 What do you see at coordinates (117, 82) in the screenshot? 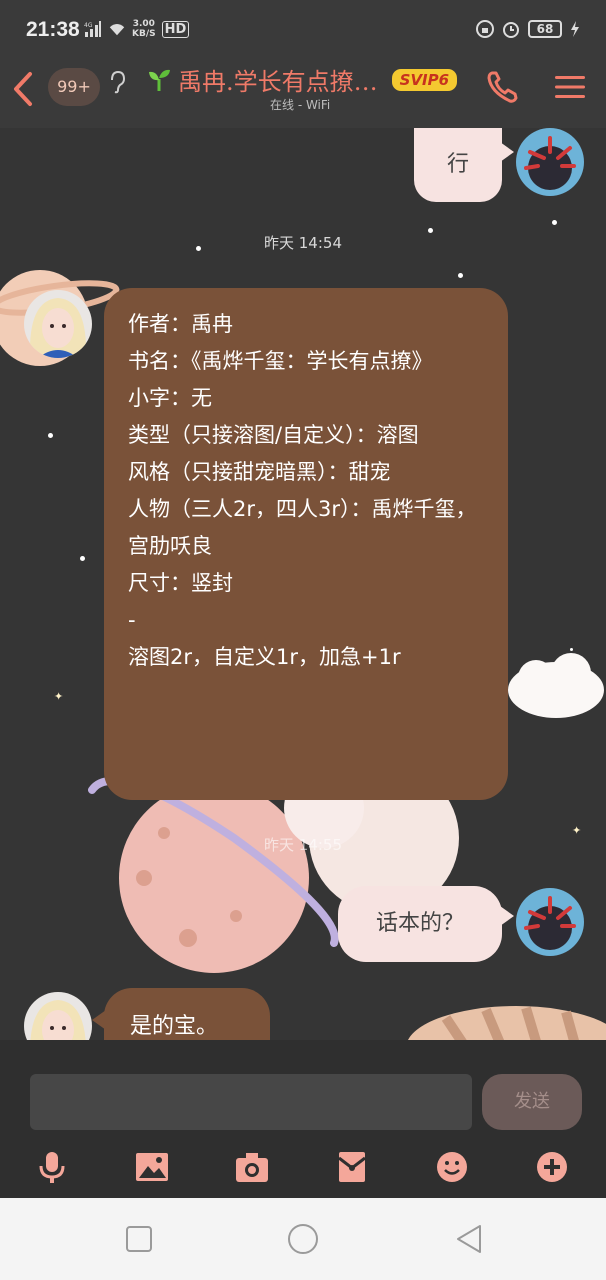
I see `earpiece-mode-icon` at bounding box center [117, 82].